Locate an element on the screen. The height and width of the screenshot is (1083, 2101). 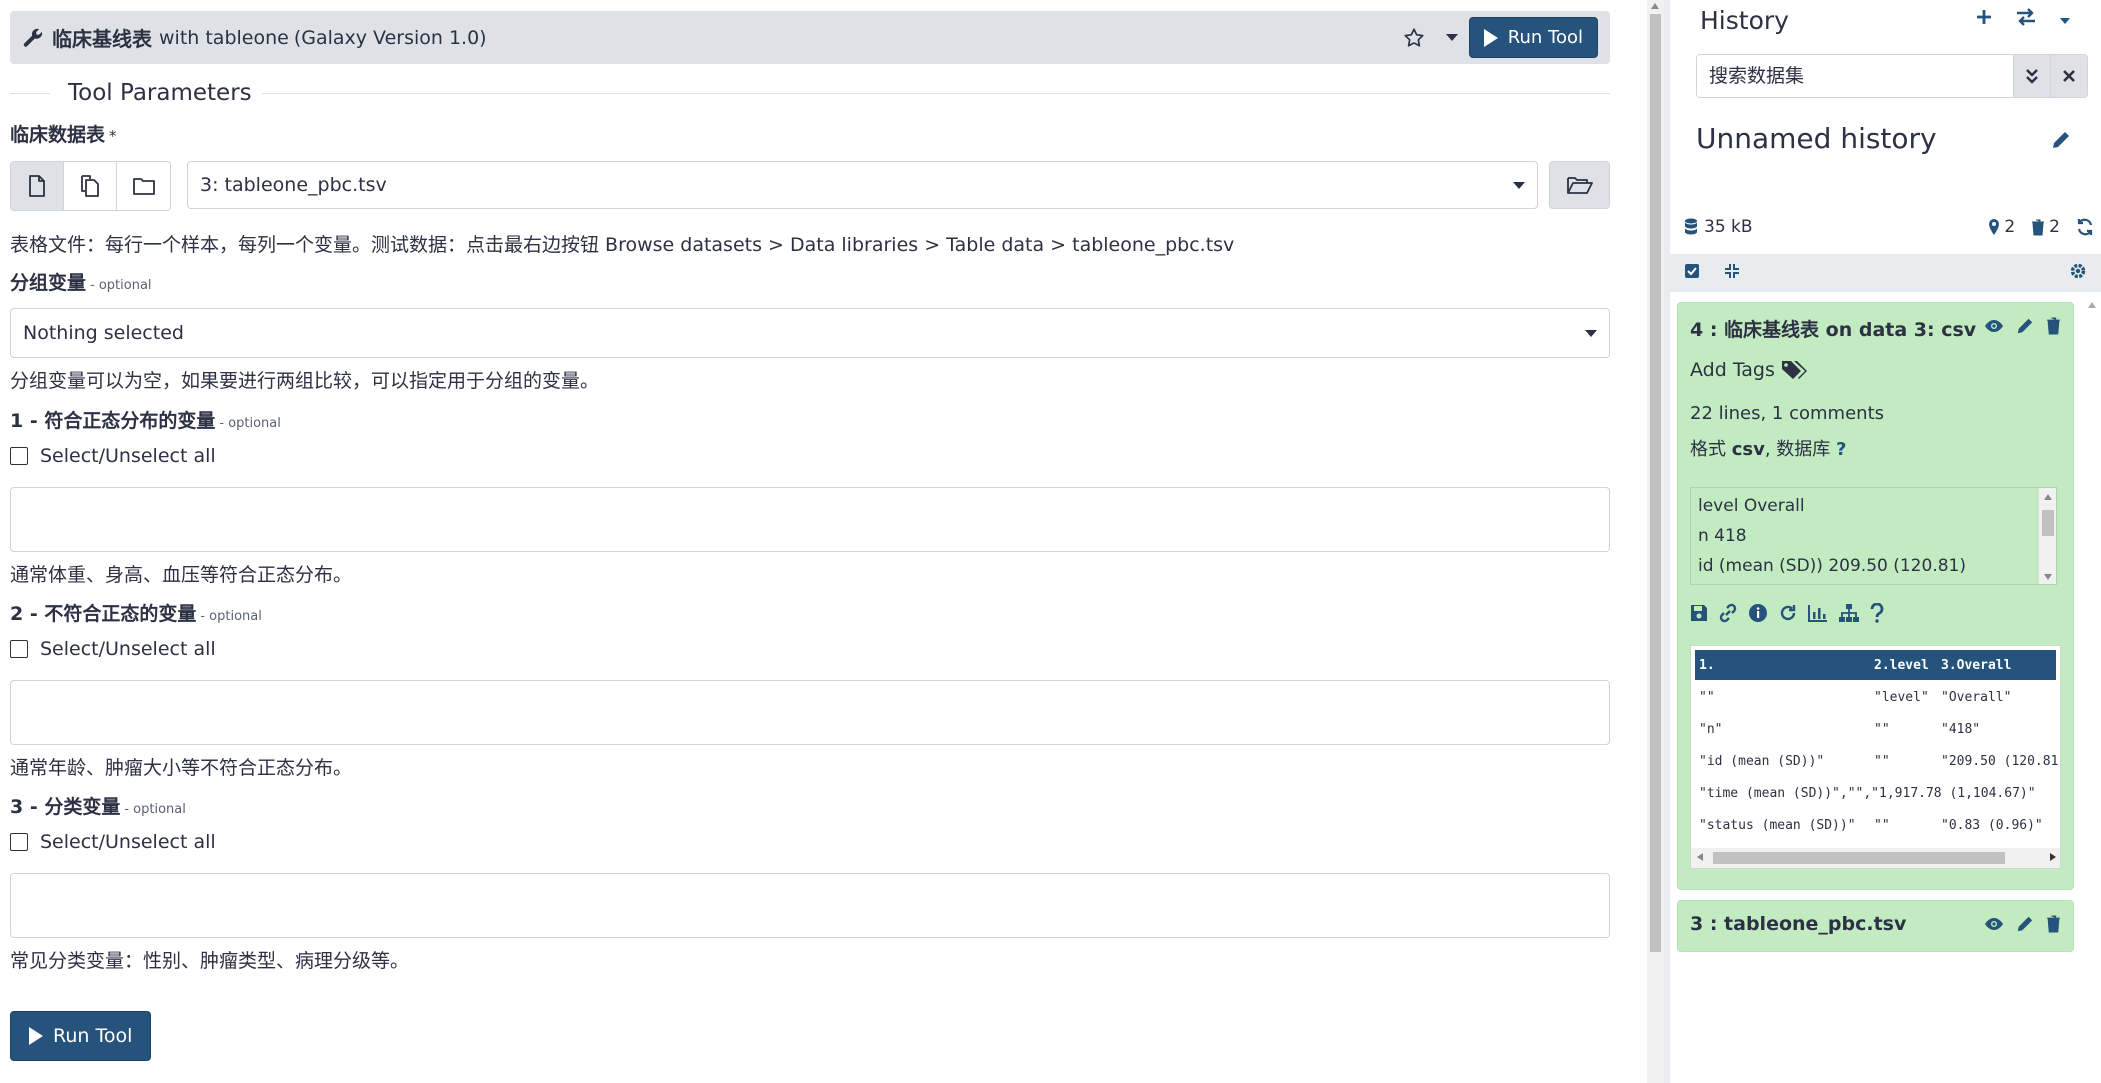
create-history-button is located at coordinates (1984, 19).